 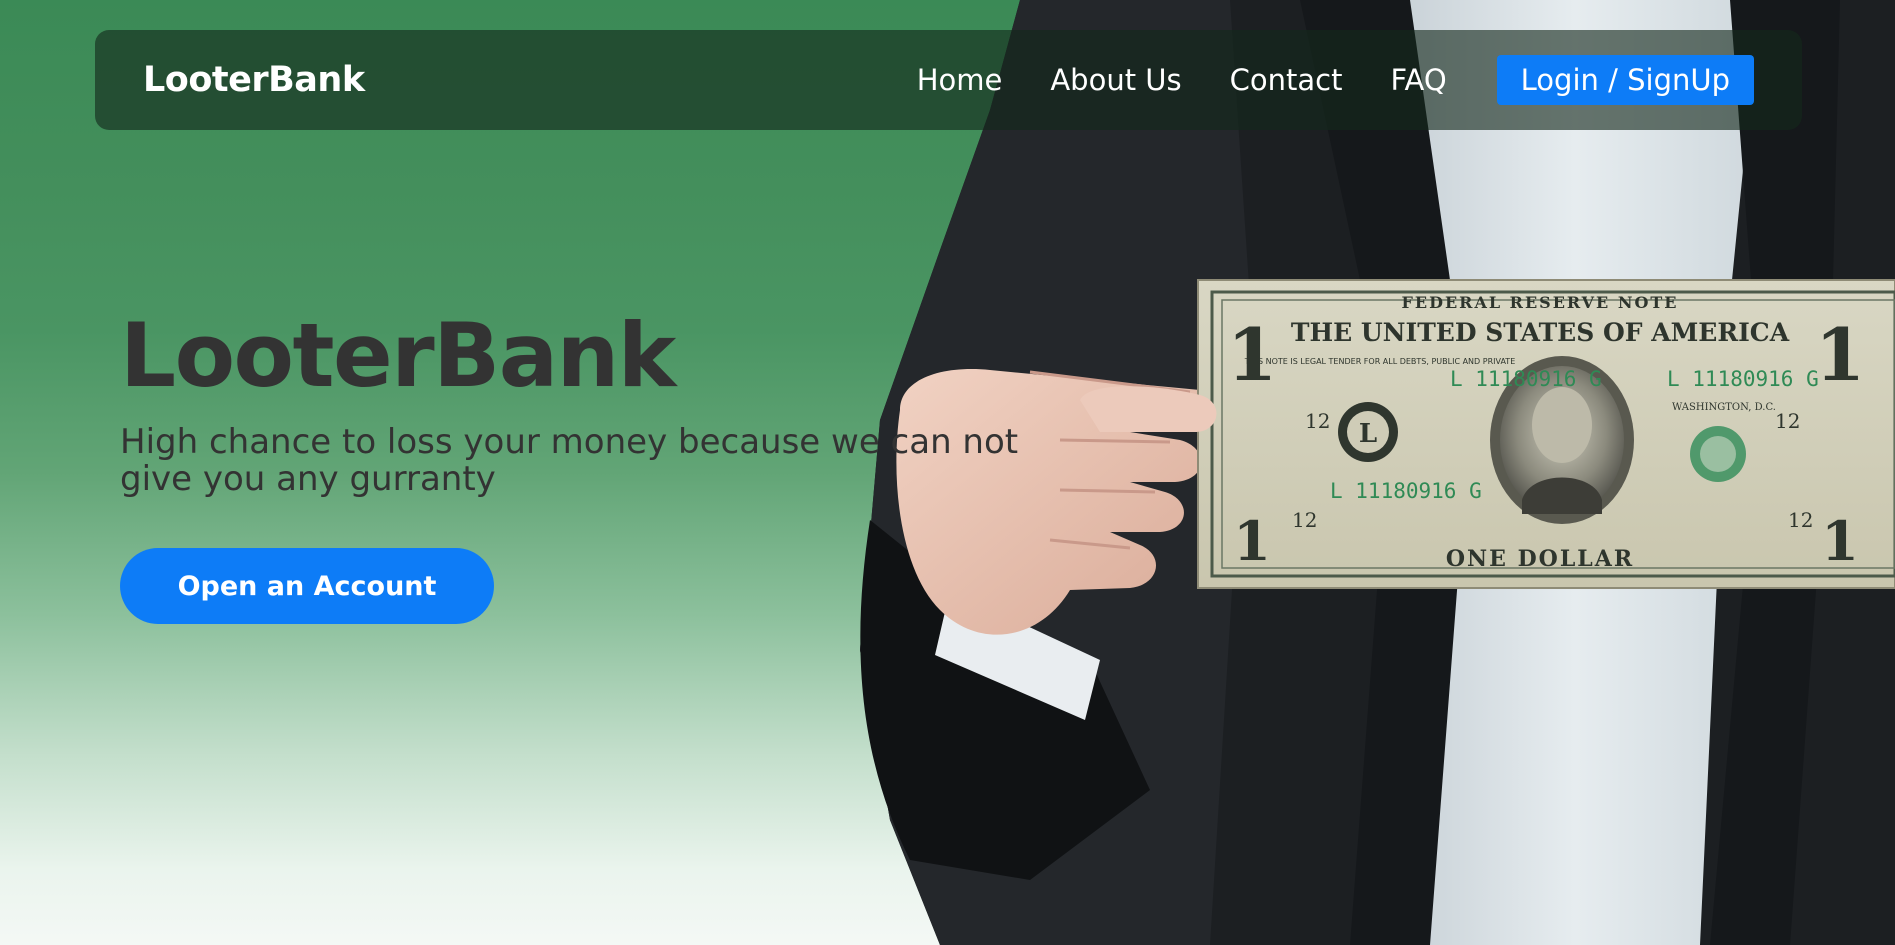 I want to click on note-corner-tl: 1, so click(x=1252, y=354).